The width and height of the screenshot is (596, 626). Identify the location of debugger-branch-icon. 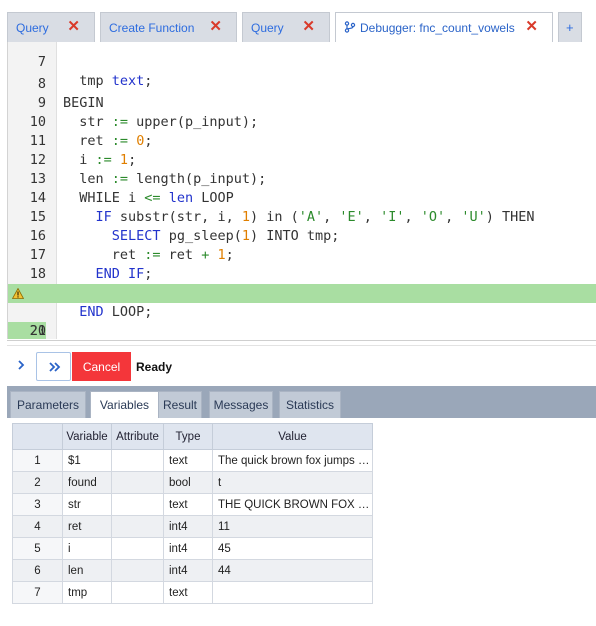
(350, 27).